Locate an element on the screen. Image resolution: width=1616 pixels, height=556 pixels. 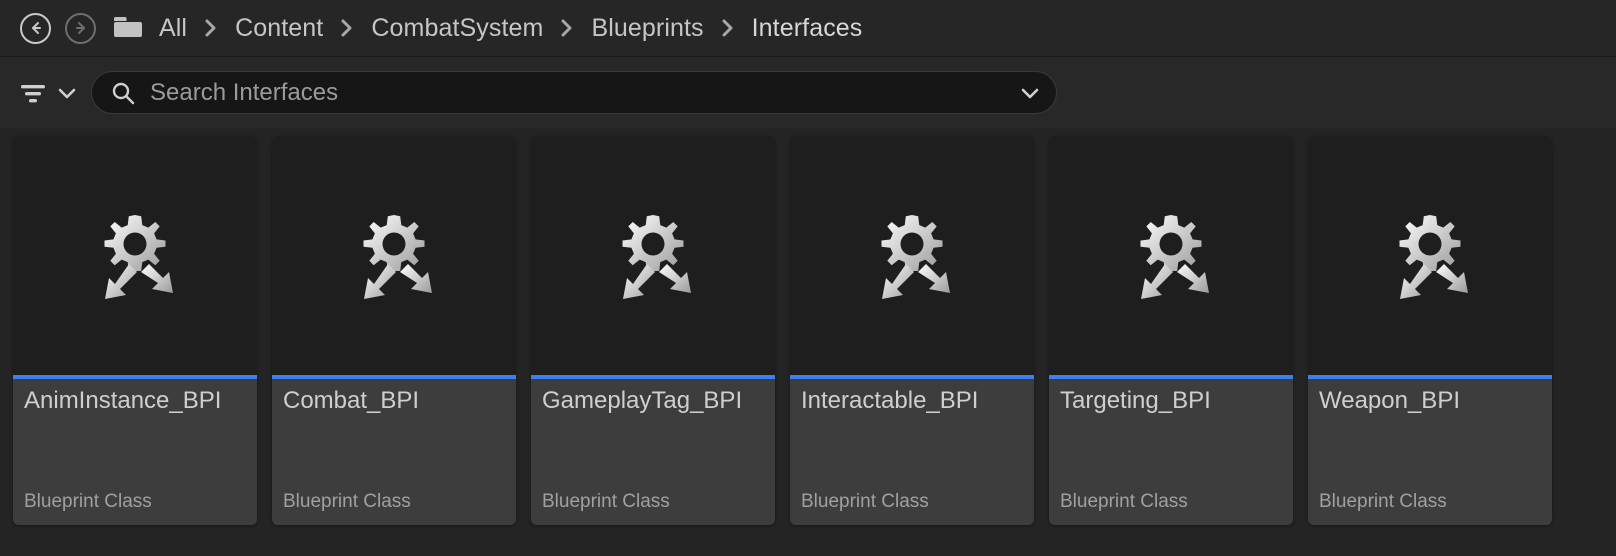
asset-tile: Targeting_BPI Blueprint Class is located at coordinates (1171, 330).